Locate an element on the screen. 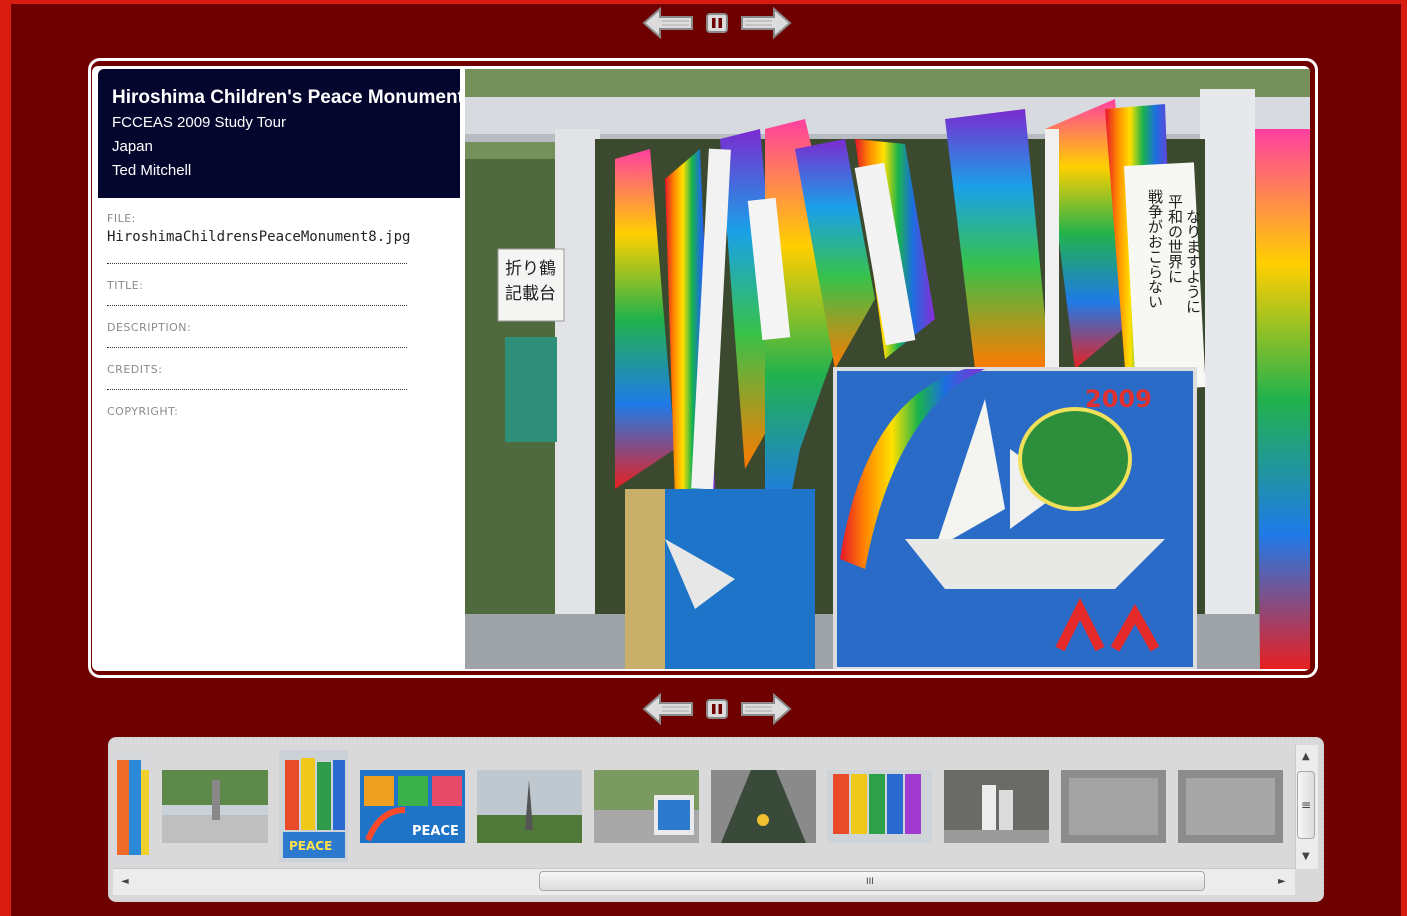 The image size is (1407, 916). sign-text-line2: 記載台 is located at coordinates (530, 294).